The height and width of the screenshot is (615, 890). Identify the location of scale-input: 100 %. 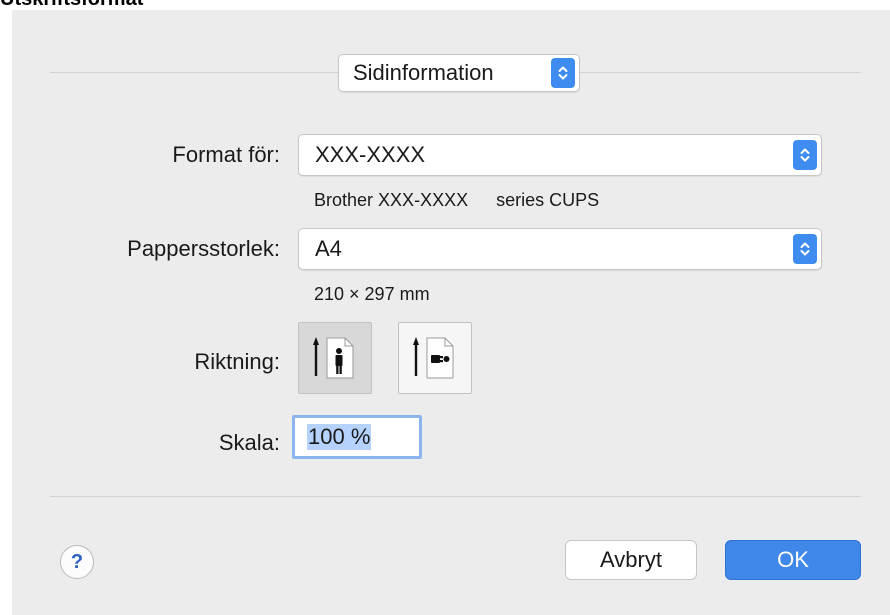
(357, 437).